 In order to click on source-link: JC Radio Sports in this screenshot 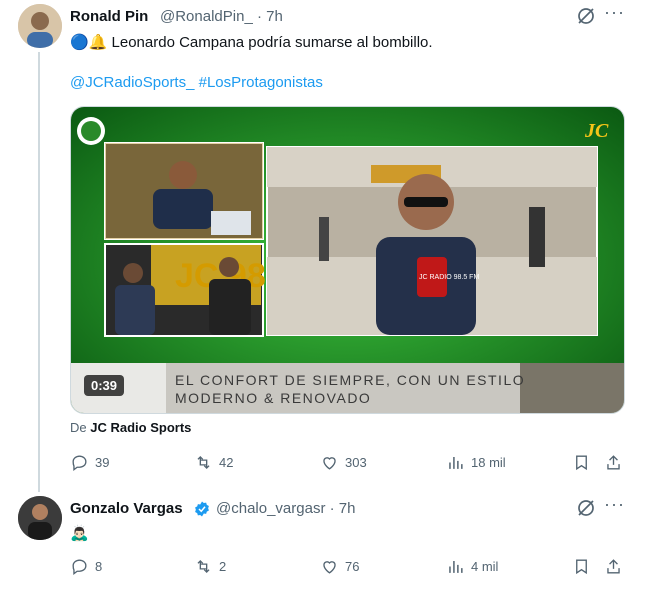, I will do `click(140, 427)`.